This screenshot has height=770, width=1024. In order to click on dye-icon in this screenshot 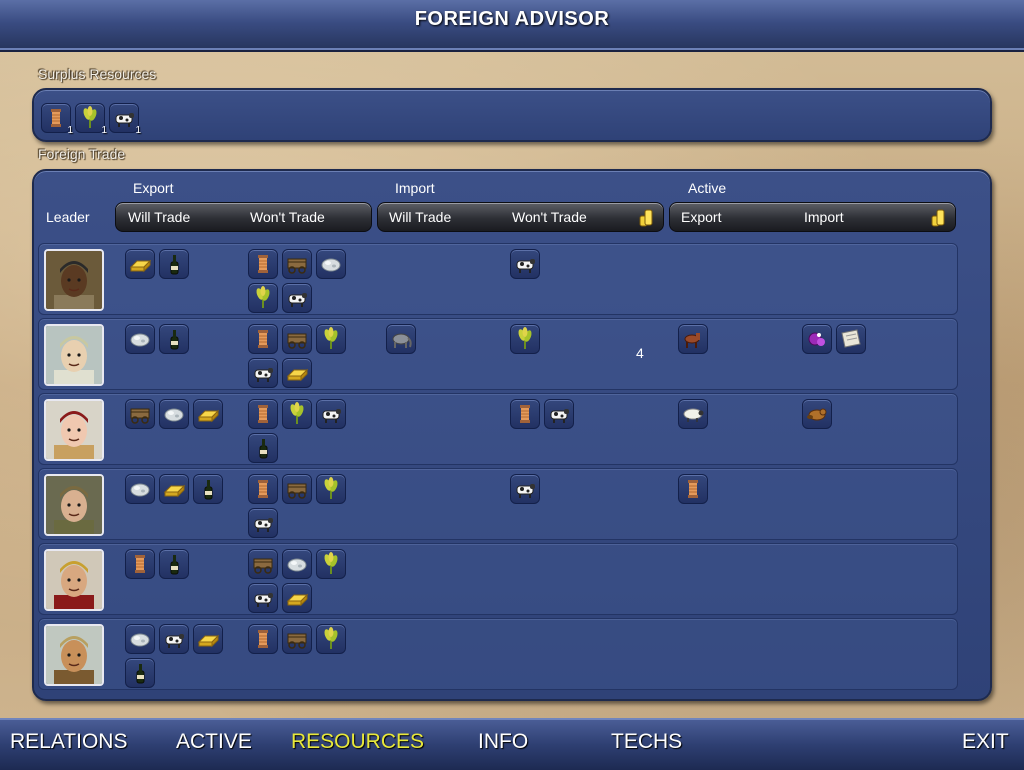, I will do `click(817, 339)`.